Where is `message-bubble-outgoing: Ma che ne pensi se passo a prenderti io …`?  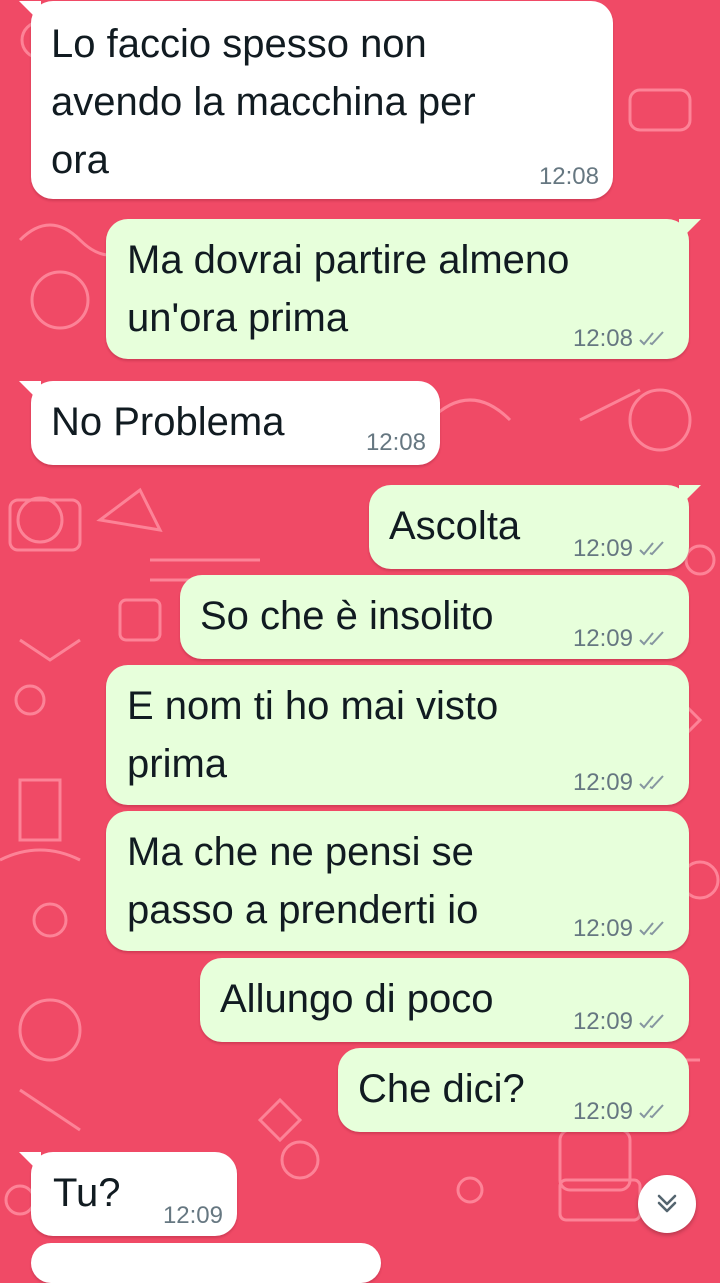
message-bubble-outgoing: Ma che ne pensi se passo a prenderti io … is located at coordinates (397, 881).